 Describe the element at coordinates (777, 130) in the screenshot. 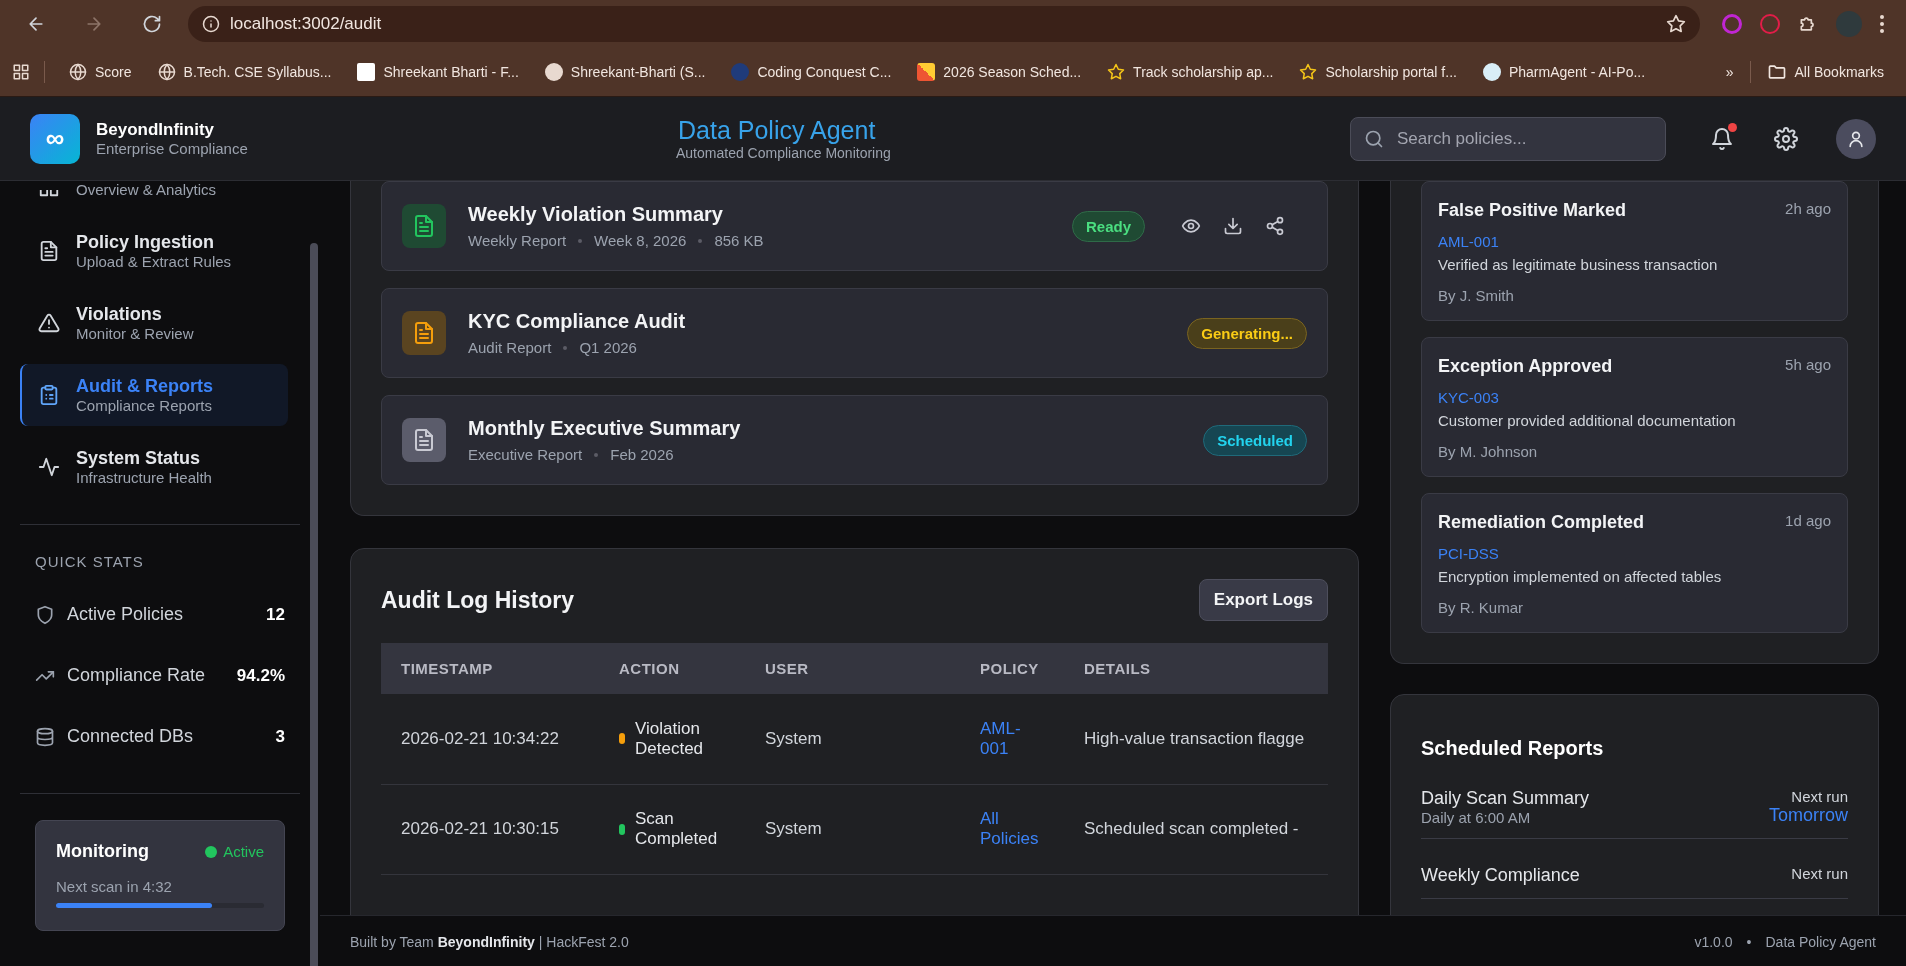

I see `app-title: Data Policy Agent` at that location.